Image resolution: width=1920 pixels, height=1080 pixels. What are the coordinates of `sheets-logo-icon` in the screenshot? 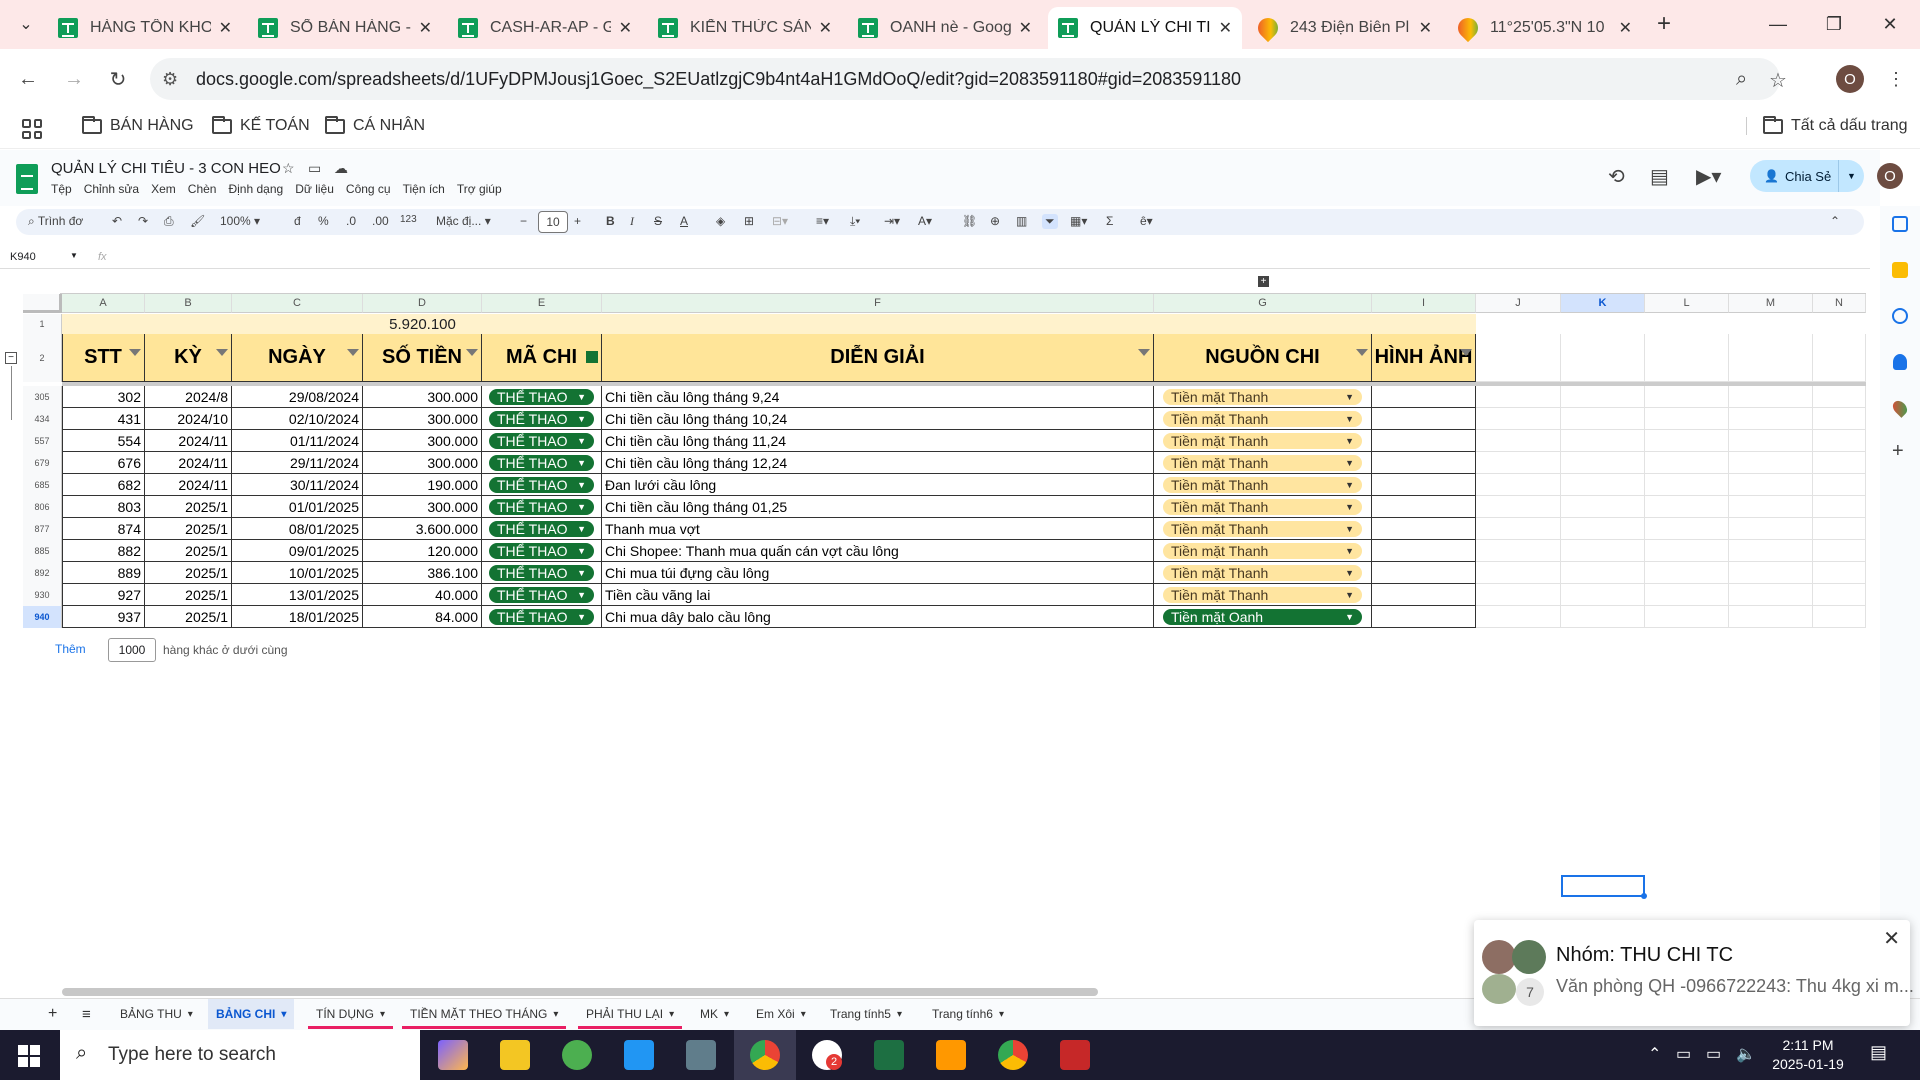 It's located at (27, 179).